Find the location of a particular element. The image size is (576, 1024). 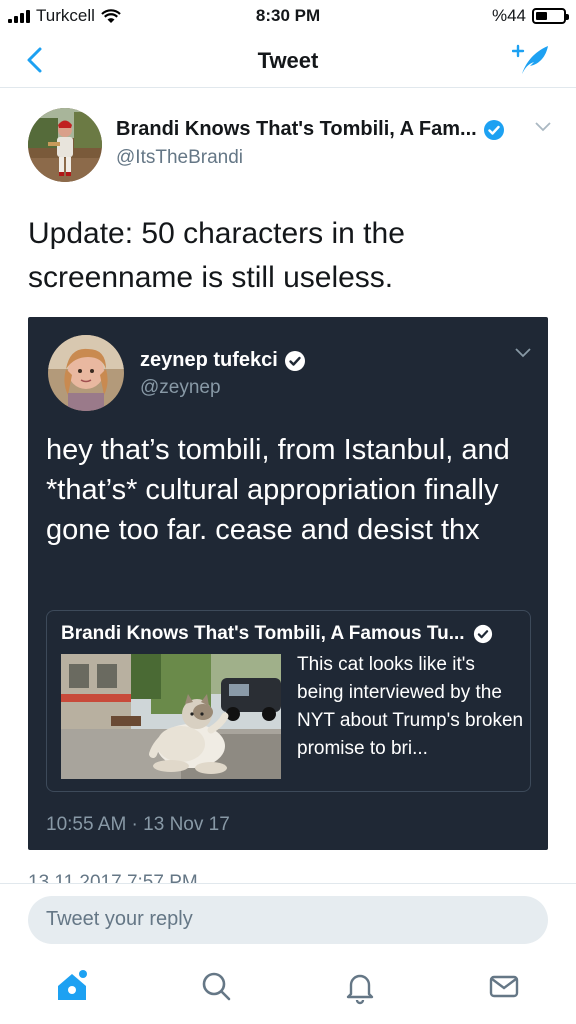

quoted-author-avatar is located at coordinates (86, 373).